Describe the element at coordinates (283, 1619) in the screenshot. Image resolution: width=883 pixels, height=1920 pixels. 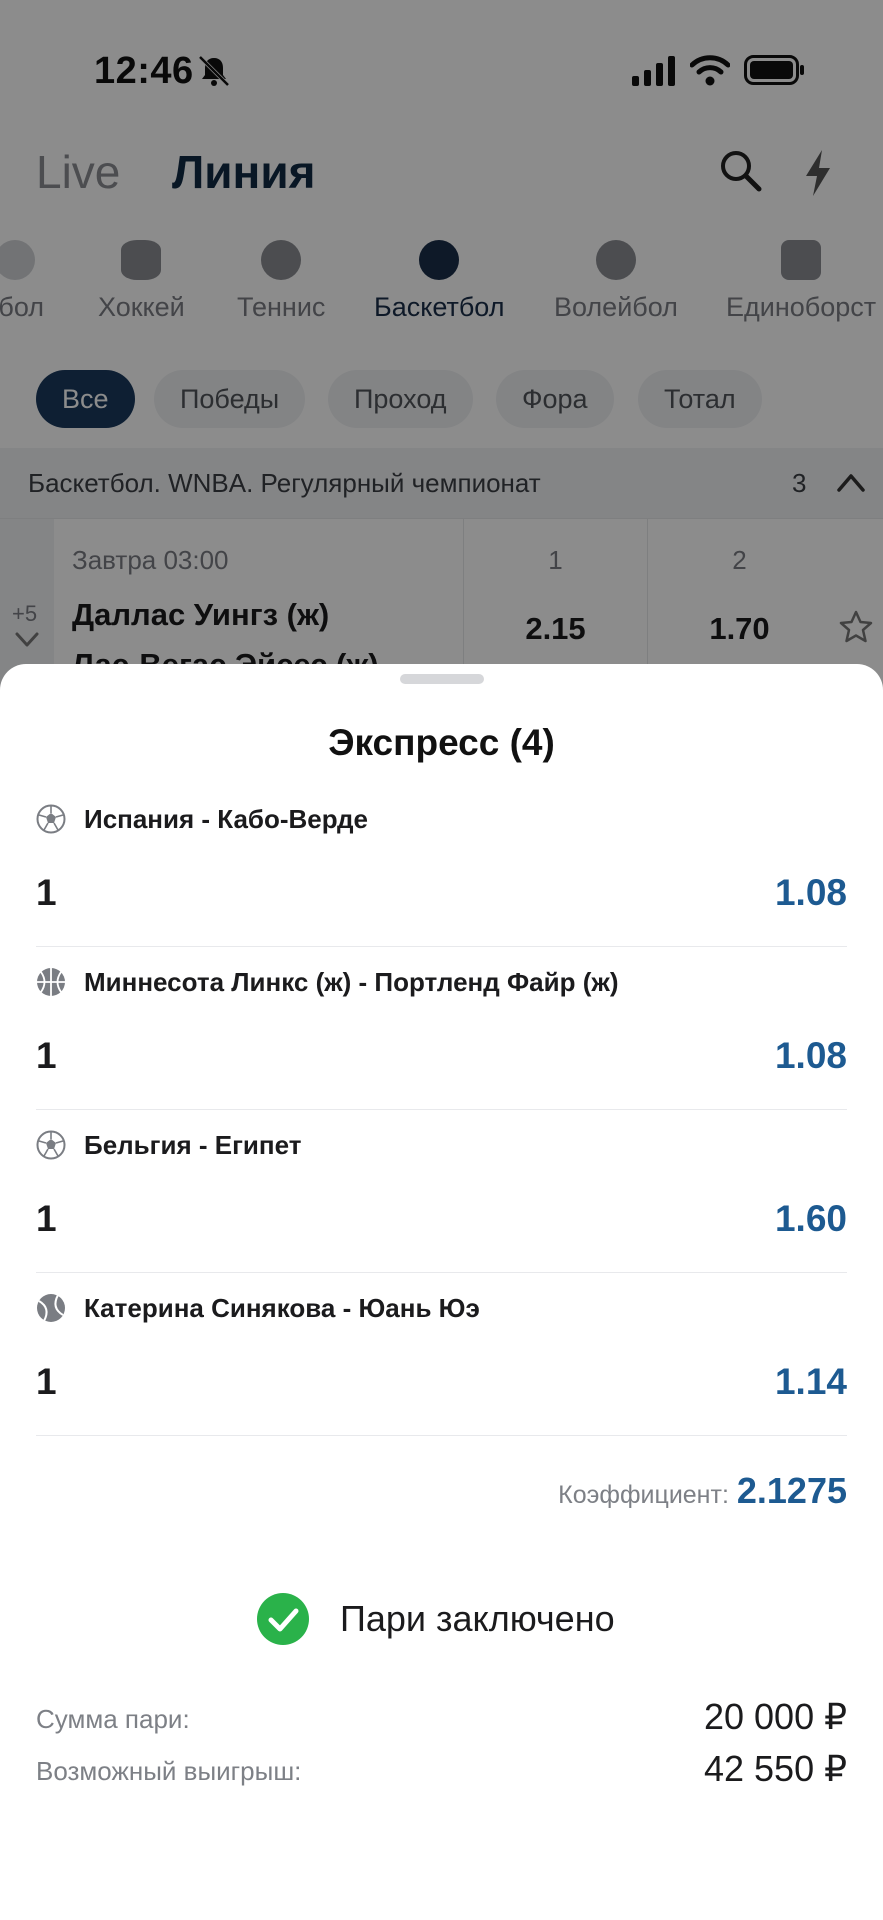
I see `check-circle-icon` at that location.